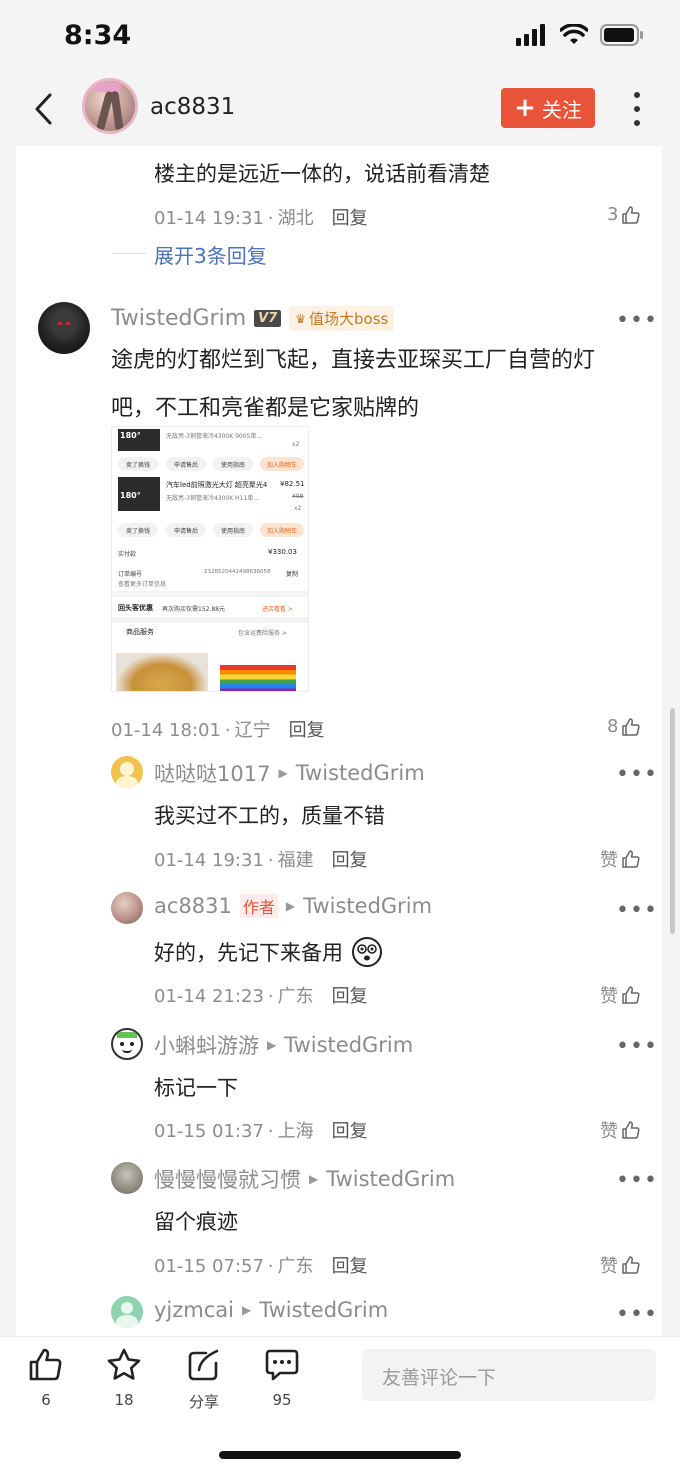  What do you see at coordinates (178, 318) in the screenshot?
I see `comment-username: TwistedGrim` at bounding box center [178, 318].